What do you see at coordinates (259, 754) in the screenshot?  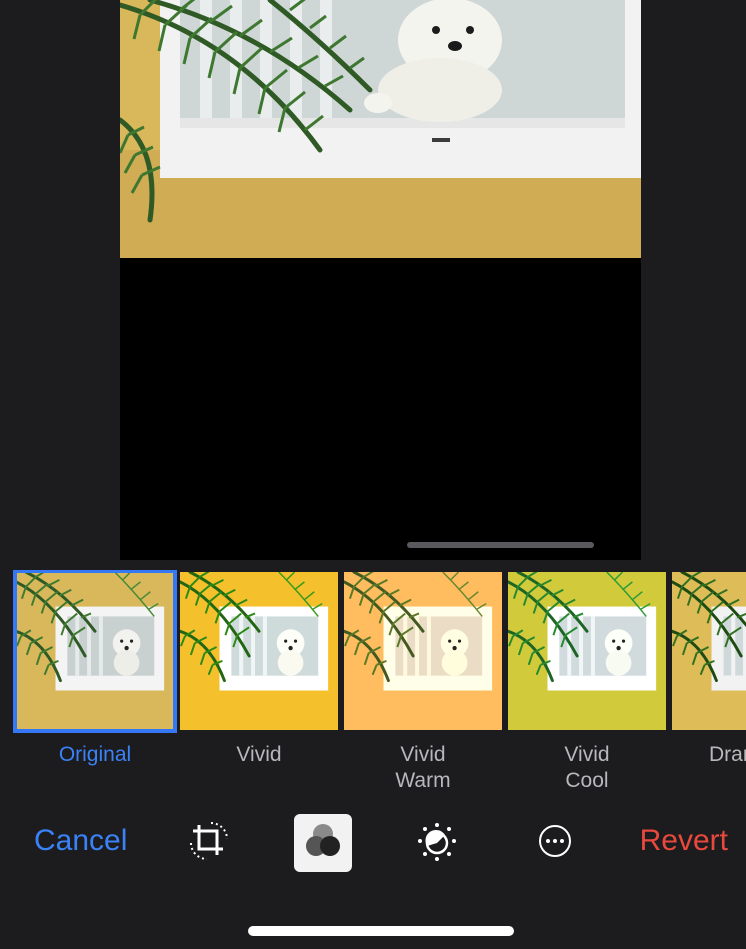 I see `filter-label: Vivid` at bounding box center [259, 754].